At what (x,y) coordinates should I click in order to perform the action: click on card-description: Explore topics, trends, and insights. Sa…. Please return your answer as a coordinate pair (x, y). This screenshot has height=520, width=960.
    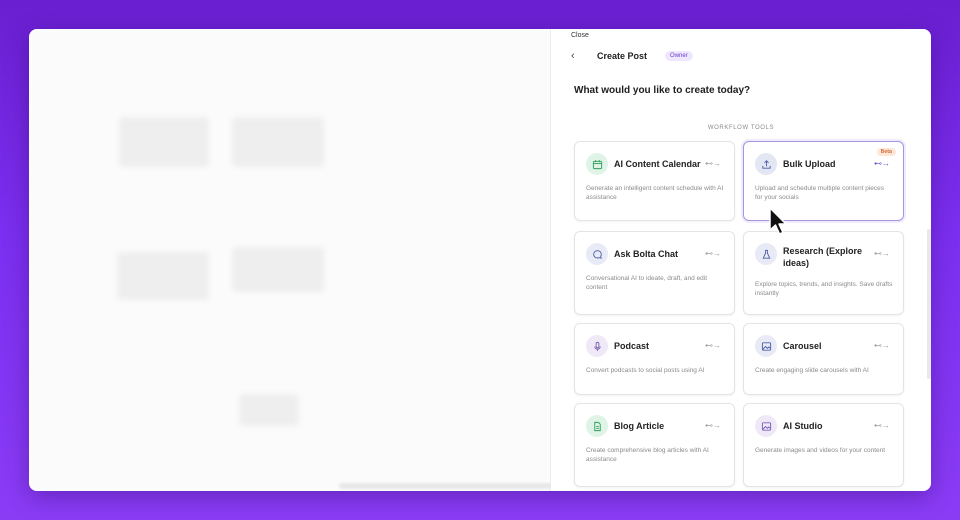
    Looking at the image, I should click on (824, 289).